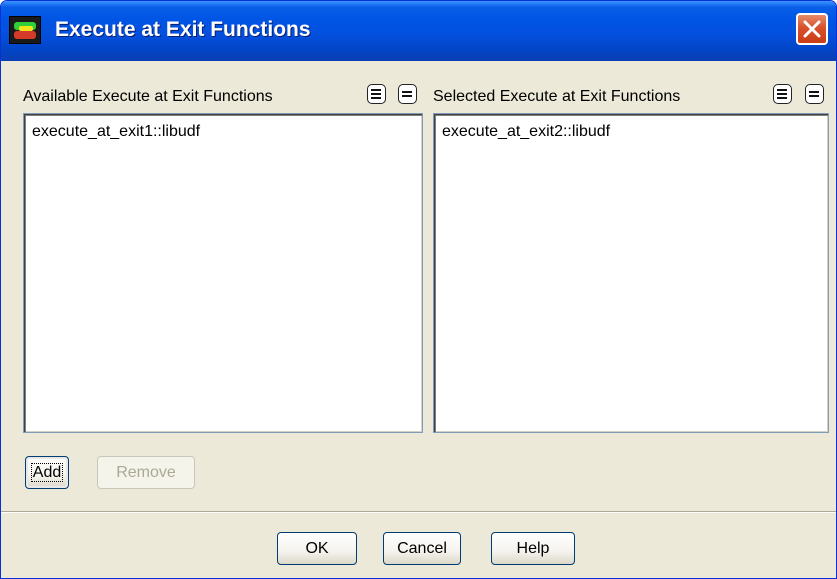 The width and height of the screenshot is (837, 579). Describe the element at coordinates (526, 132) in the screenshot. I see `list-item: execute_at_exit2::libudf` at that location.